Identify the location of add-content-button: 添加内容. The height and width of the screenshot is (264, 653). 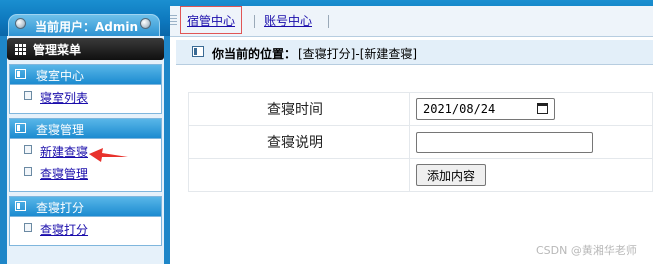
(451, 175).